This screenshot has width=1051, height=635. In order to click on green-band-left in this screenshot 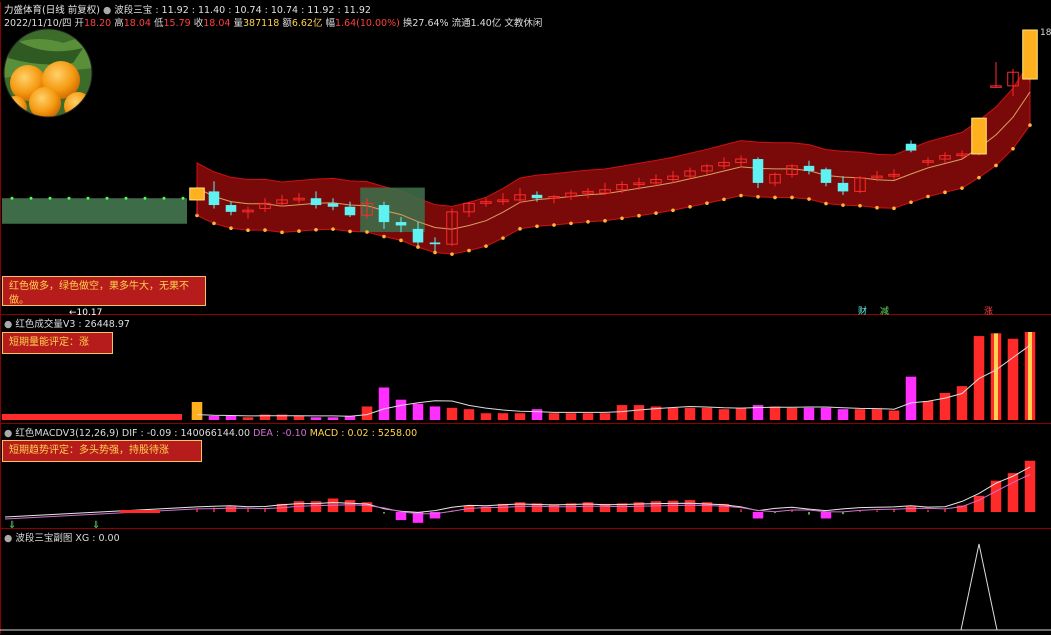, I will do `click(94, 211)`.